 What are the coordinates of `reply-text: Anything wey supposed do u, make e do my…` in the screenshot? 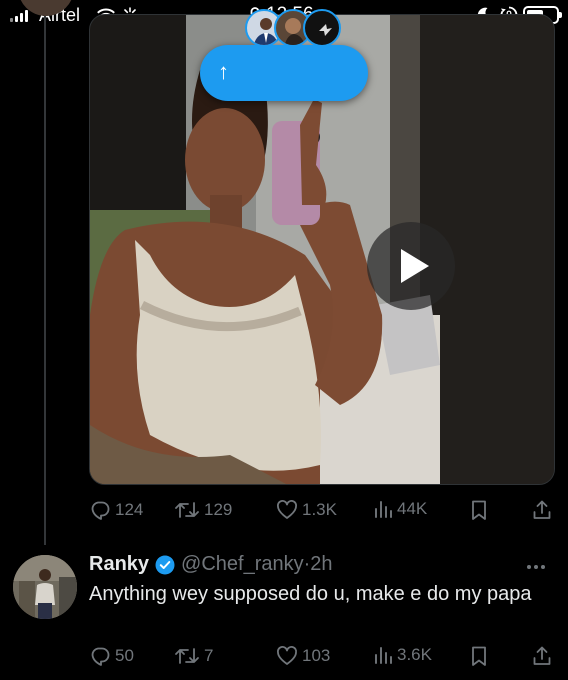 It's located at (310, 594).